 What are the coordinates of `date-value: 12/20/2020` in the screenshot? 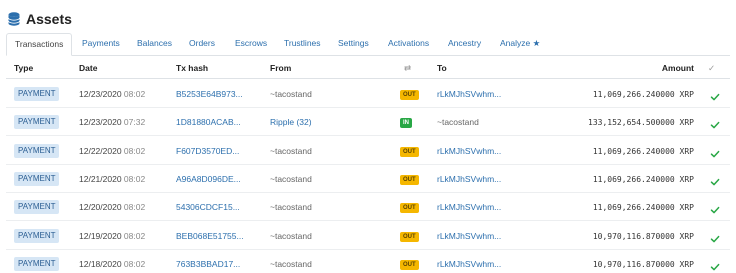 It's located at (100, 207).